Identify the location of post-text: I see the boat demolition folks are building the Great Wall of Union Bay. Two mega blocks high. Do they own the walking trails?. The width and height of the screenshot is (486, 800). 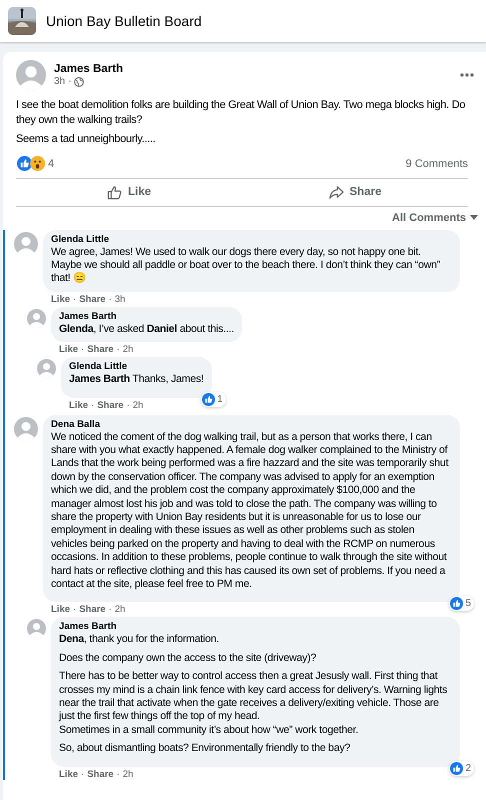
(241, 112).